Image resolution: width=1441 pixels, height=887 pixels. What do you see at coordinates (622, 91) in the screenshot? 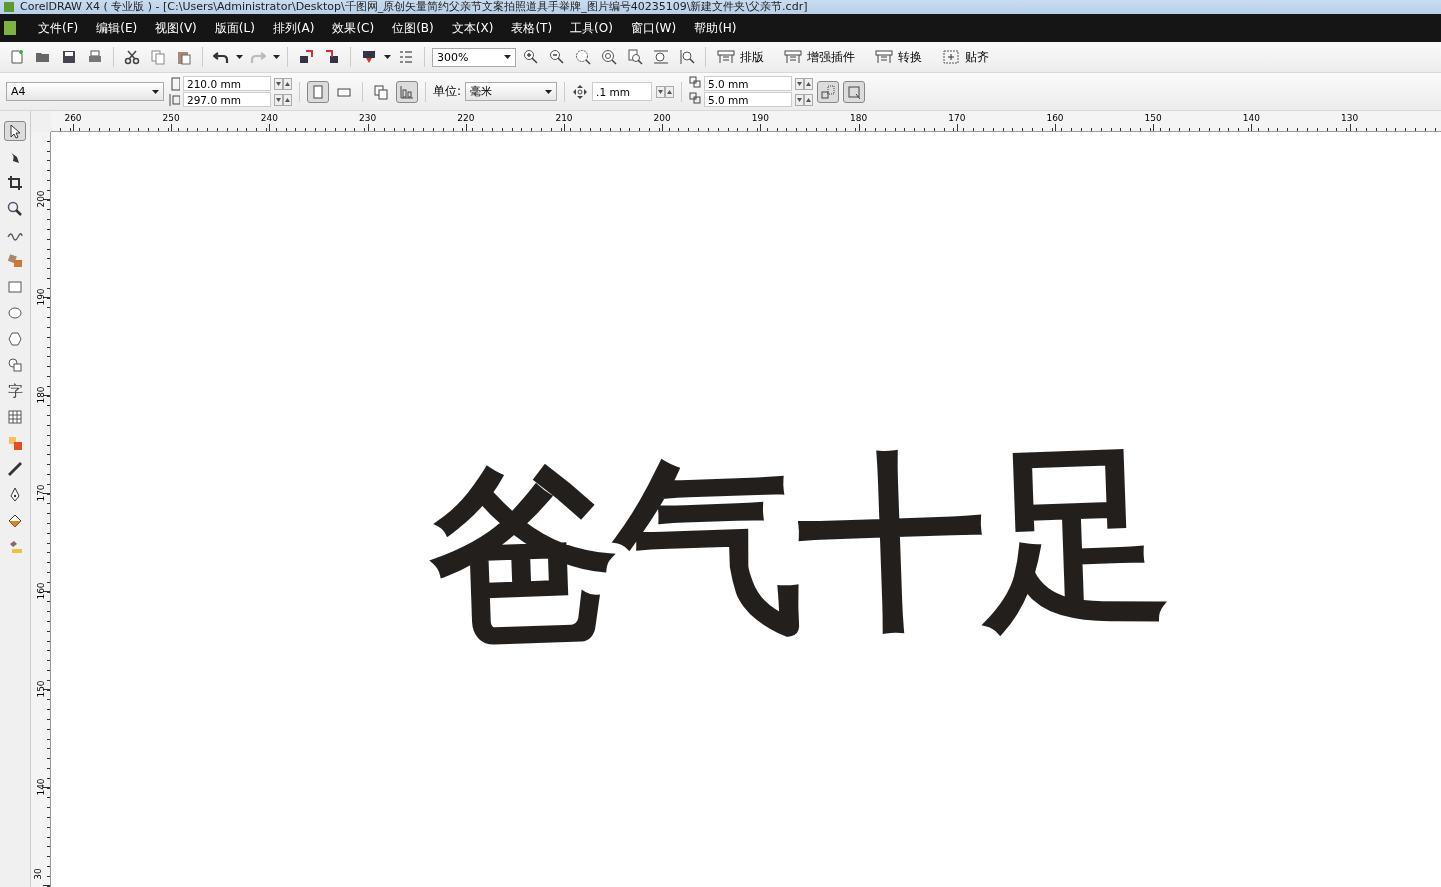
I see `nudge-field: .1 mm` at bounding box center [622, 91].